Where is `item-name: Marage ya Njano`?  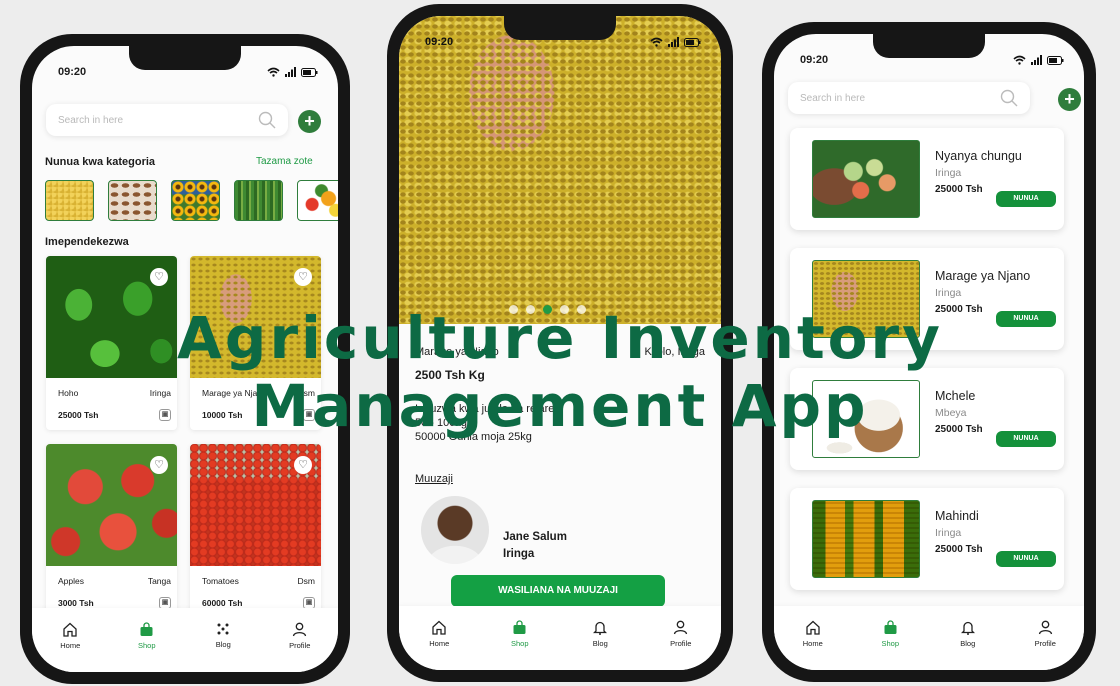 item-name: Marage ya Njano is located at coordinates (983, 276).